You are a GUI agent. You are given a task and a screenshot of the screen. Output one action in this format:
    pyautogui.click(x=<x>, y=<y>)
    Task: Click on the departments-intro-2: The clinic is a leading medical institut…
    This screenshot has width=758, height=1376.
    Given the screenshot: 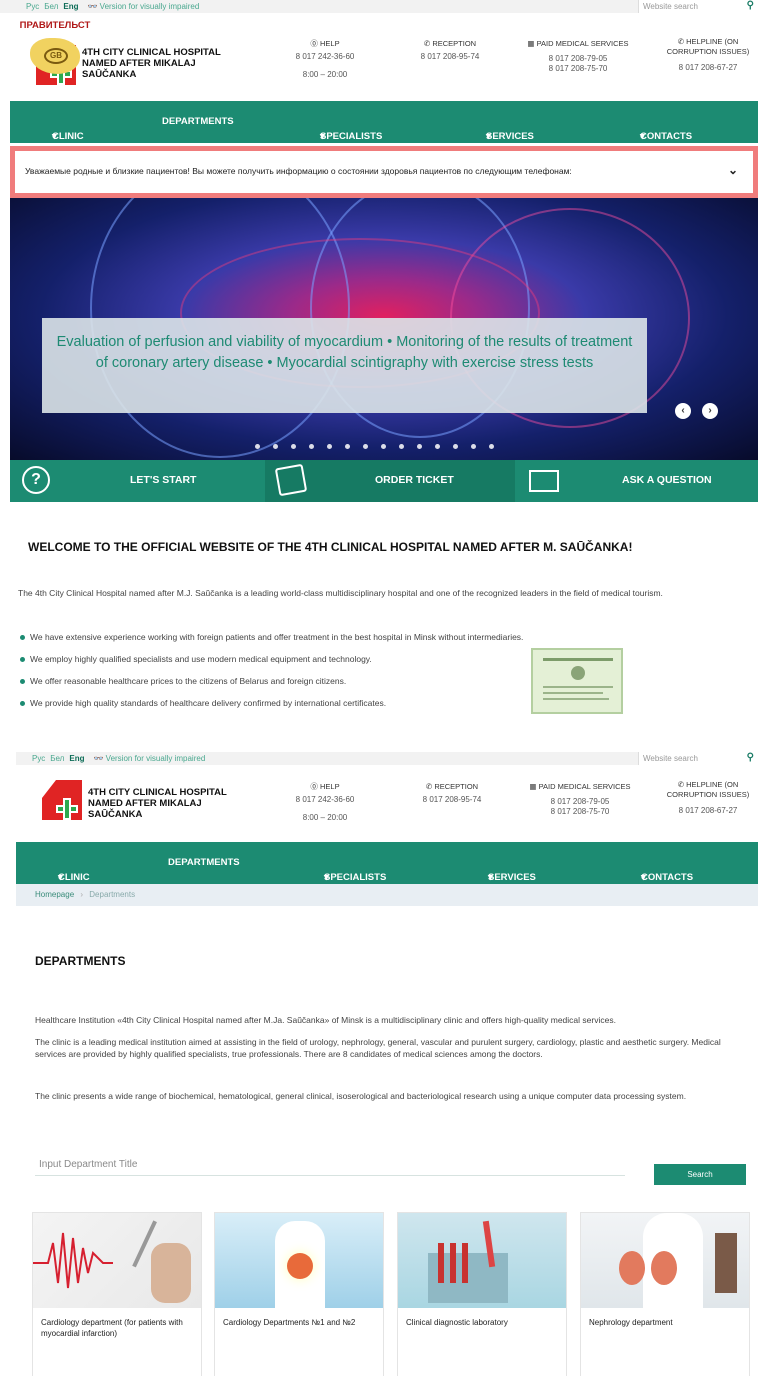 What is the action you would take?
    pyautogui.click(x=378, y=1048)
    